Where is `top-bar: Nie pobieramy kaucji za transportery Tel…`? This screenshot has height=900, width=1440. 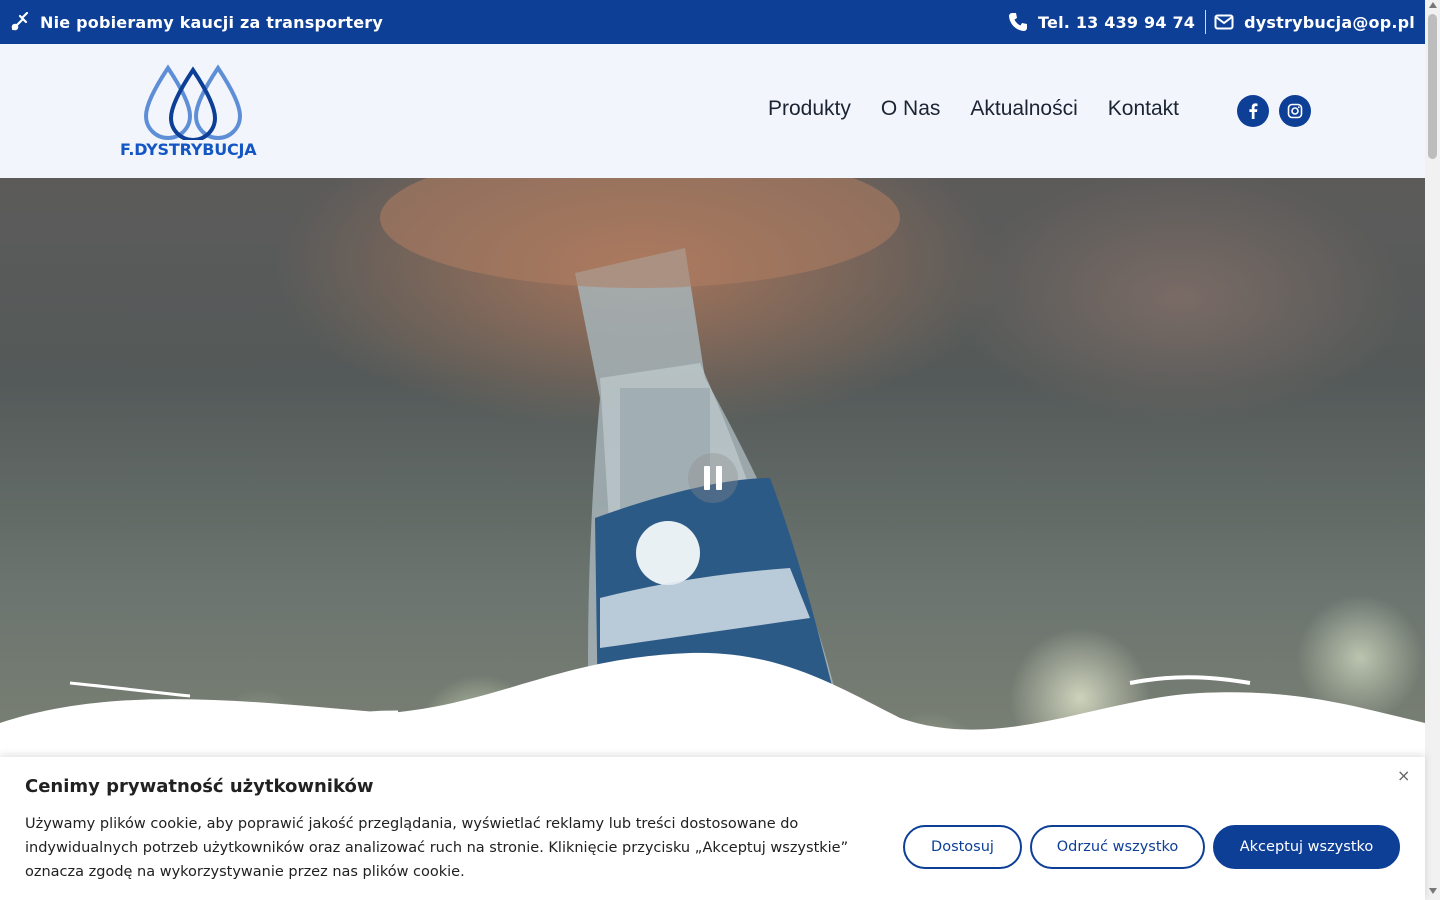
top-bar: Nie pobieramy kaucji za transportery Tel… is located at coordinates (712, 22).